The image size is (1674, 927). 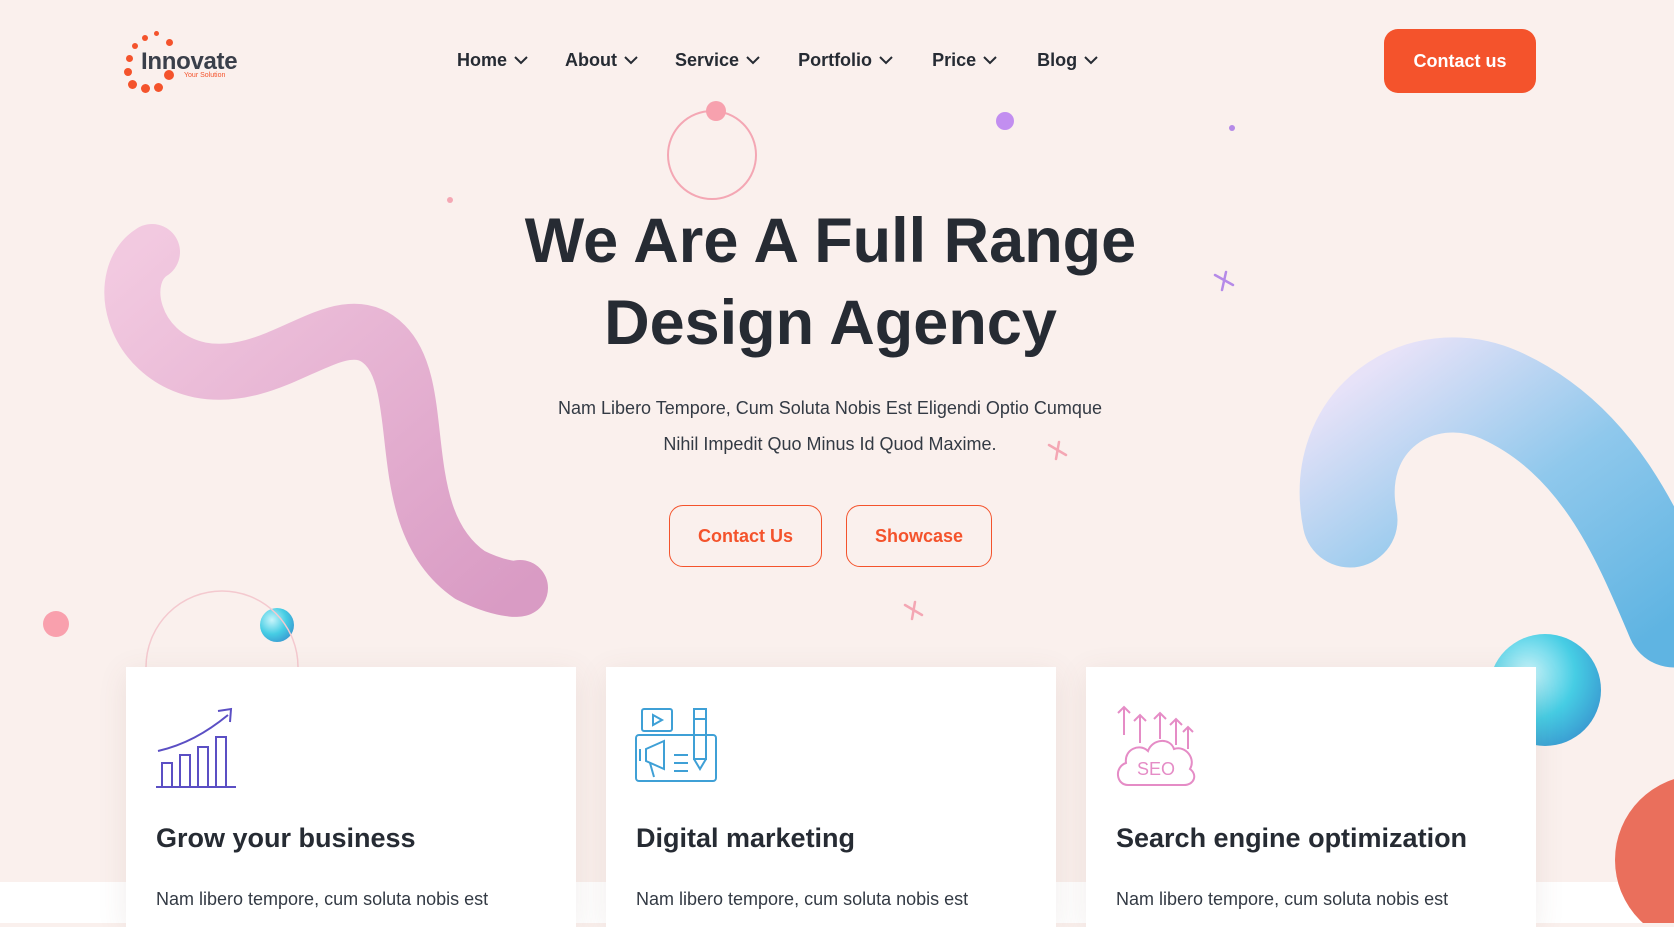 What do you see at coordinates (277, 625) in the screenshot?
I see `small-cyan-ball` at bounding box center [277, 625].